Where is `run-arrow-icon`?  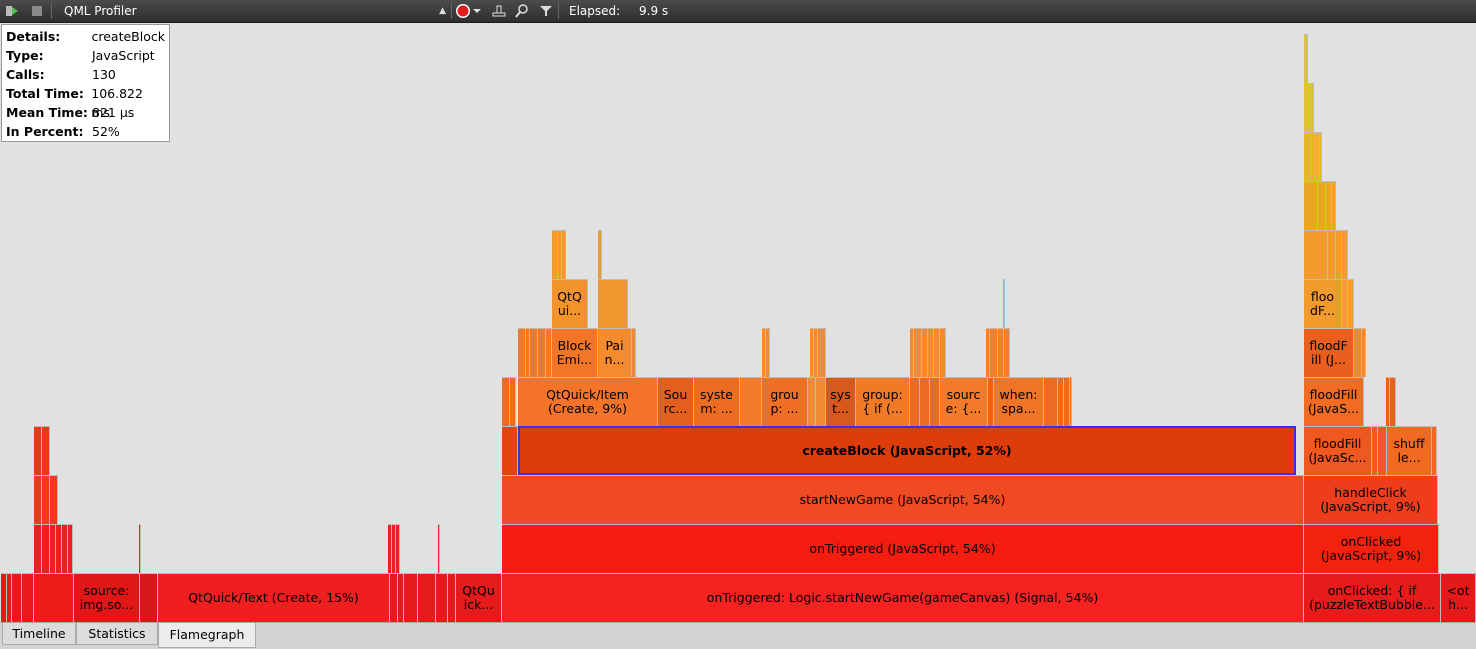 run-arrow-icon is located at coordinates (12, 11).